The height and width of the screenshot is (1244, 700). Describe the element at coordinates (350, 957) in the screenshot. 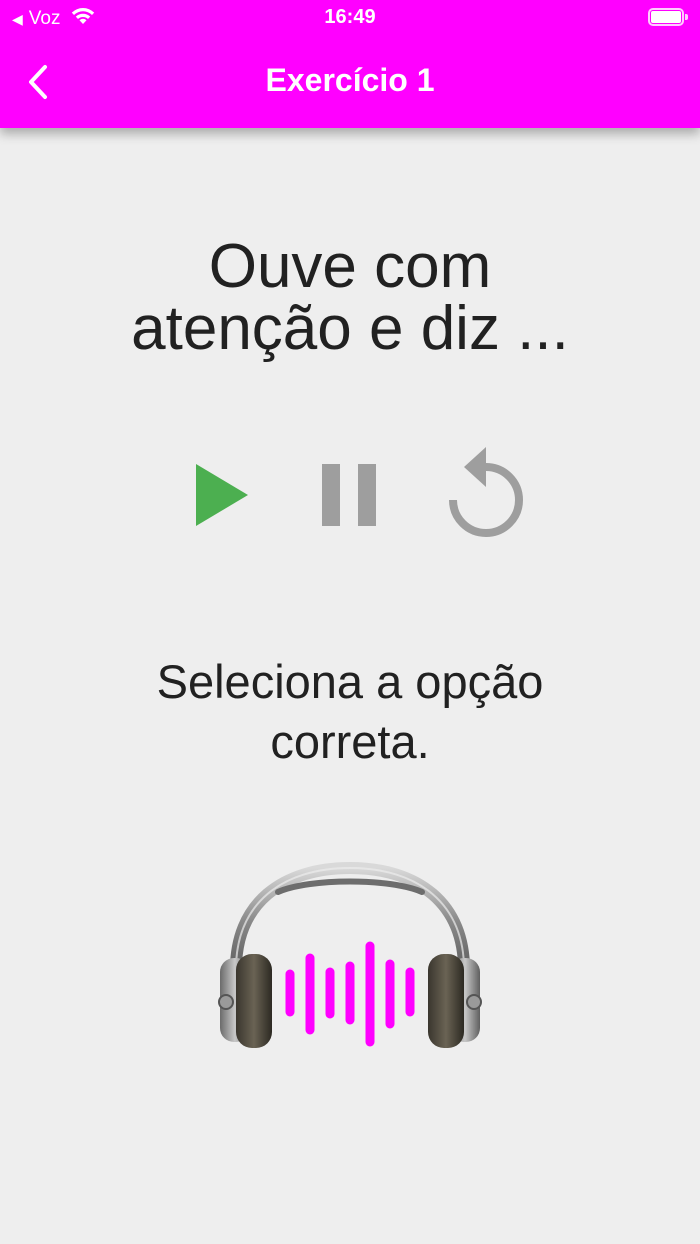

I see `headphones-soundwave-icon` at that location.